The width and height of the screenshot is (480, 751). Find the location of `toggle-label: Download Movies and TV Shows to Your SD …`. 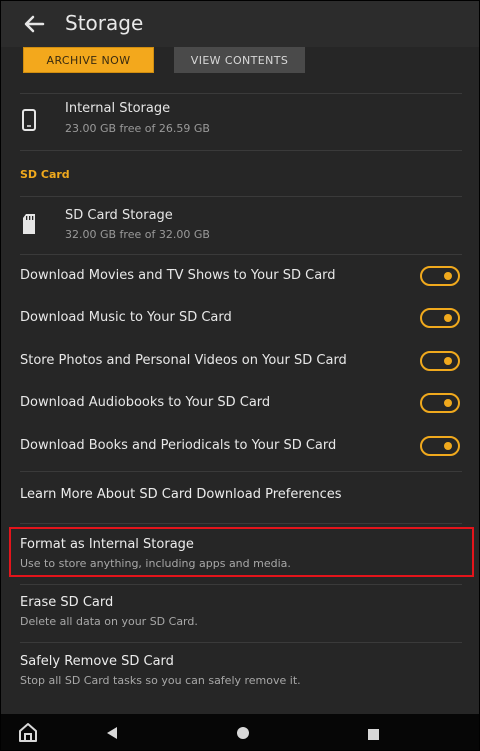

toggle-label: Download Movies and TV Shows to Your SD … is located at coordinates (178, 275).